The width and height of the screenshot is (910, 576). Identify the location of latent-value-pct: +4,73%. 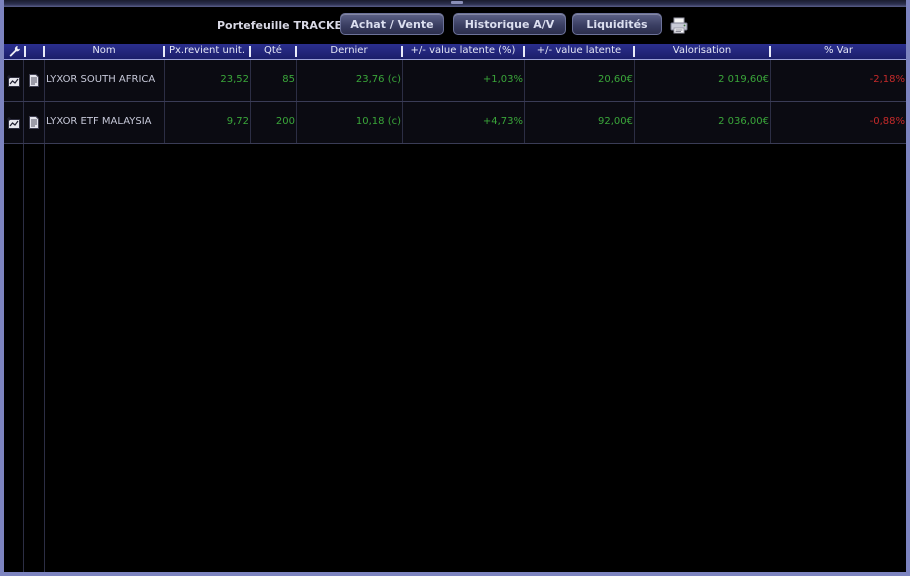
(464, 122).